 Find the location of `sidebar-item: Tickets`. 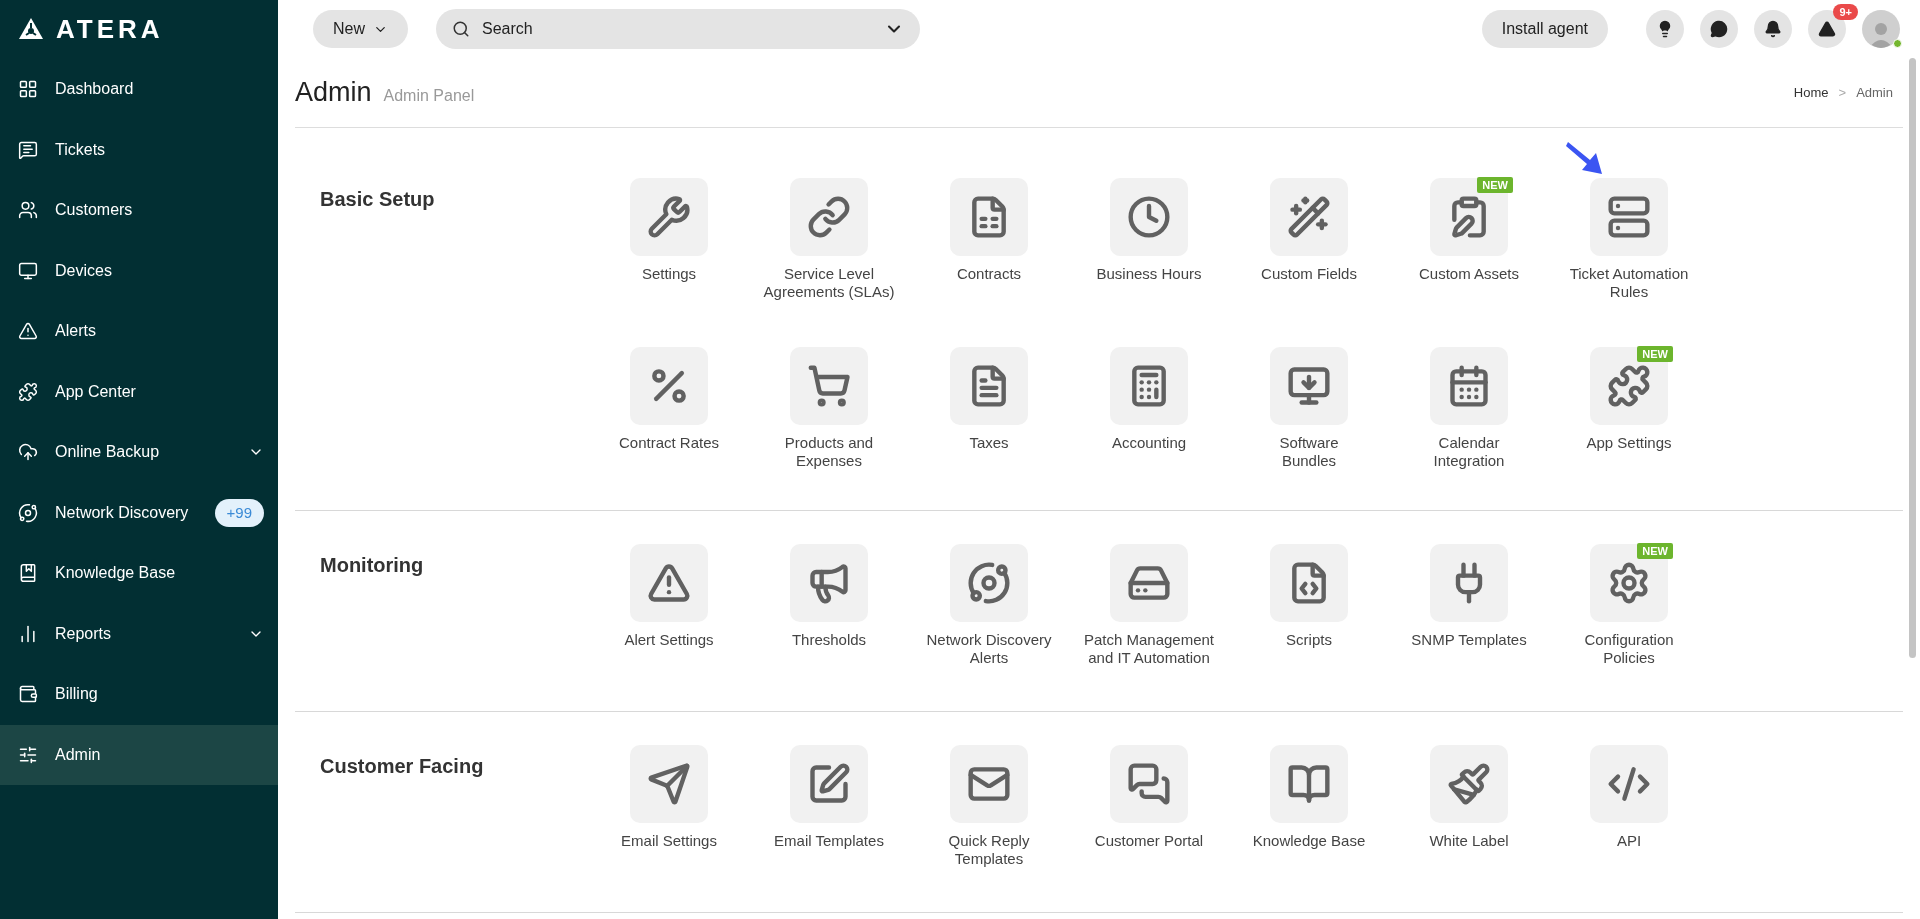

sidebar-item: Tickets is located at coordinates (139, 149).